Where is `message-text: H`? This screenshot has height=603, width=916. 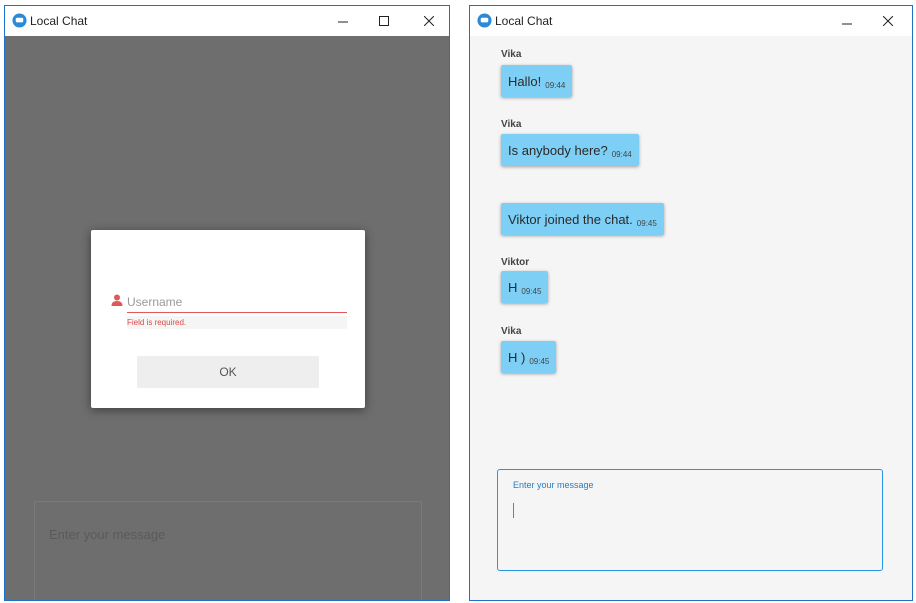
message-text: H is located at coordinates (513, 287).